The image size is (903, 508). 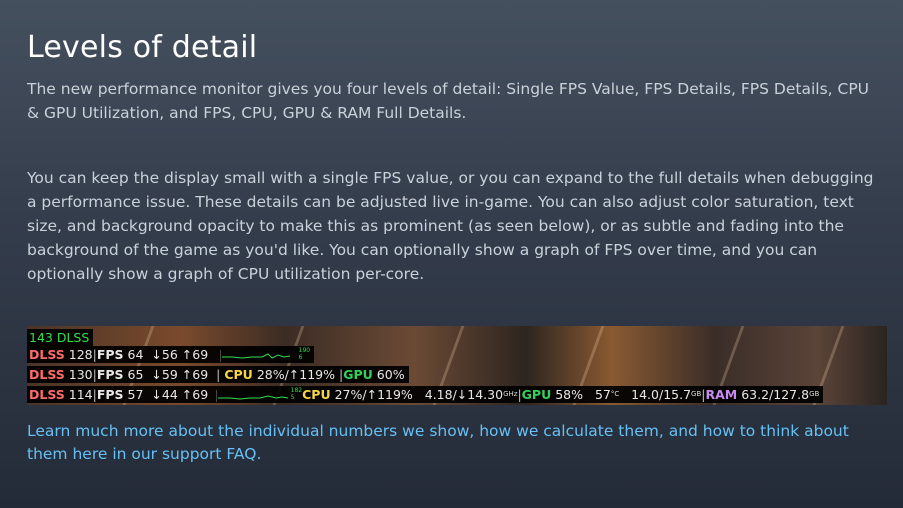 What do you see at coordinates (164, 374) in the screenshot?
I see `fps-low: ↓59` at bounding box center [164, 374].